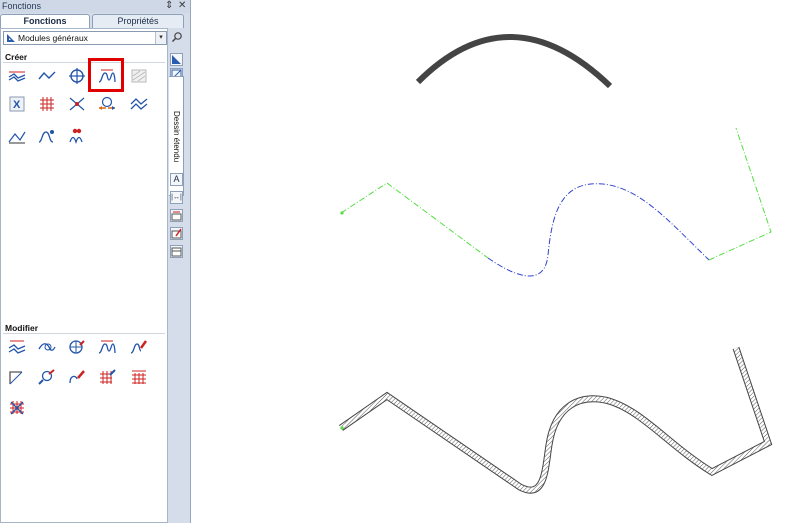 The width and height of the screenshot is (800, 523). Describe the element at coordinates (139, 347) in the screenshot. I see `modify-edit-icon` at that location.